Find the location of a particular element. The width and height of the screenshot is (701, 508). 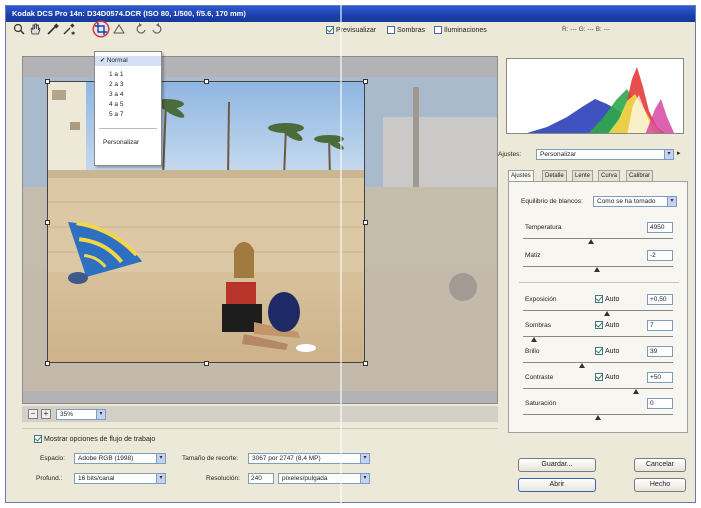

adjustment-value-input: +0,50 is located at coordinates (660, 299).